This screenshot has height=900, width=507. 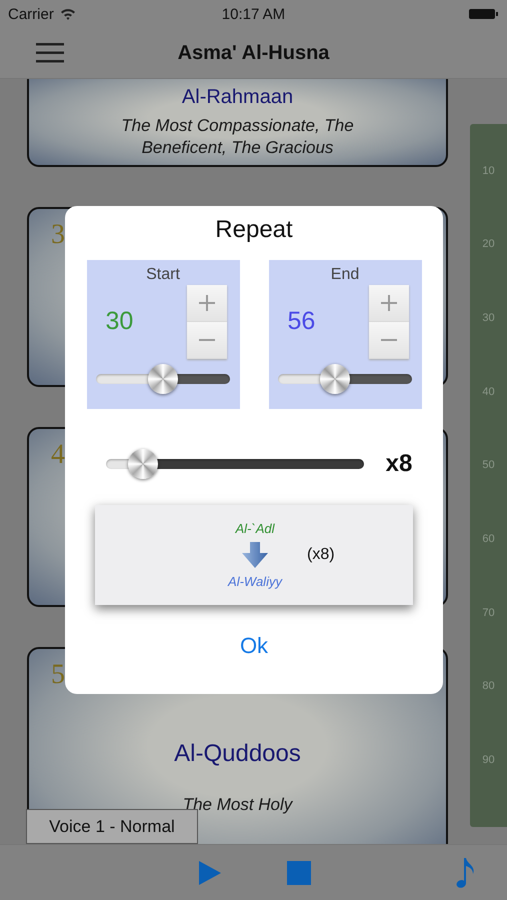 I want to click on index-label: 40, so click(x=488, y=392).